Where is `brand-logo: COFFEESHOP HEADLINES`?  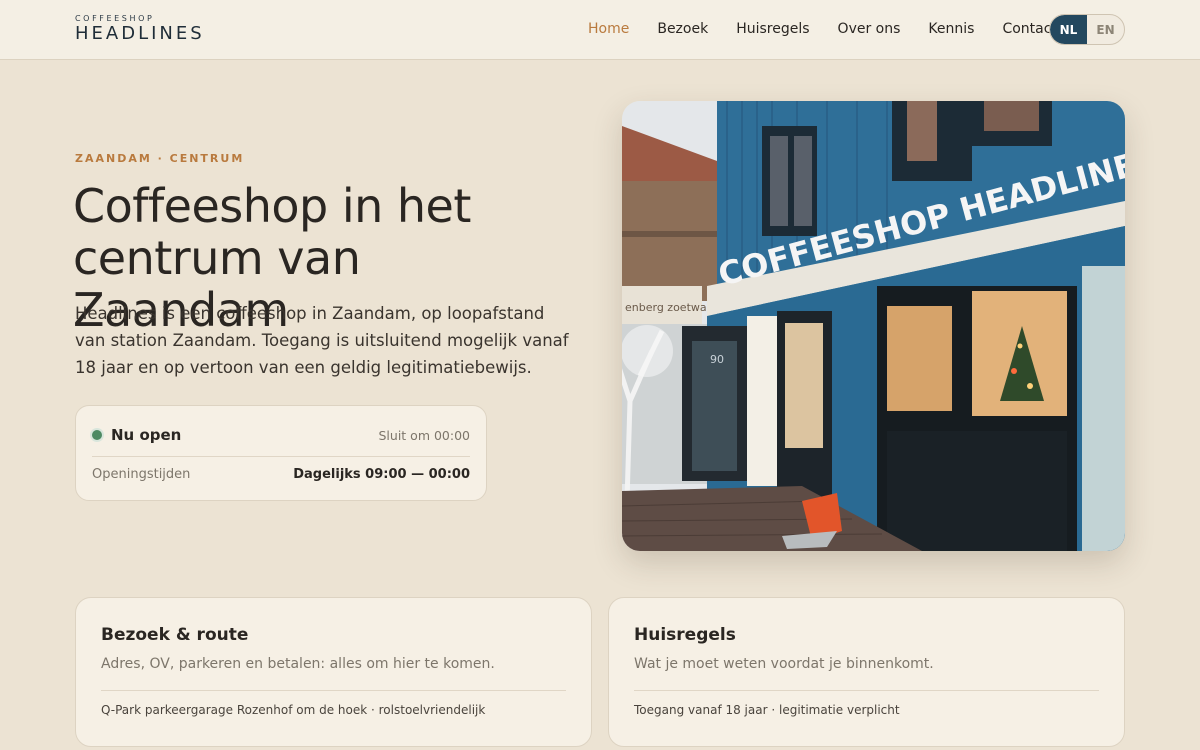
brand-logo: COFFEESHOP HEADLINES is located at coordinates (140, 29).